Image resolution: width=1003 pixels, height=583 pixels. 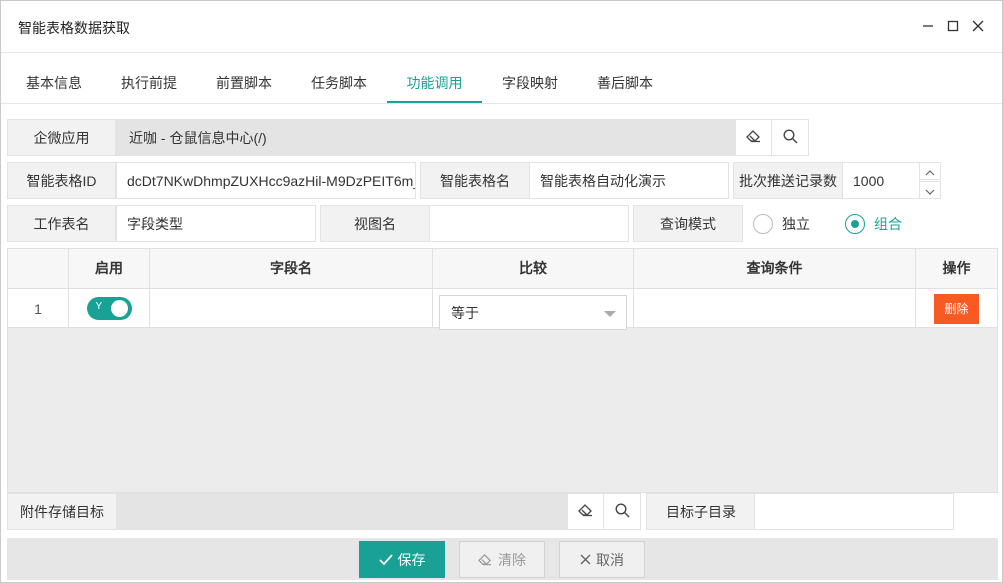 I want to click on search-wecom-app-button, so click(x=790, y=137).